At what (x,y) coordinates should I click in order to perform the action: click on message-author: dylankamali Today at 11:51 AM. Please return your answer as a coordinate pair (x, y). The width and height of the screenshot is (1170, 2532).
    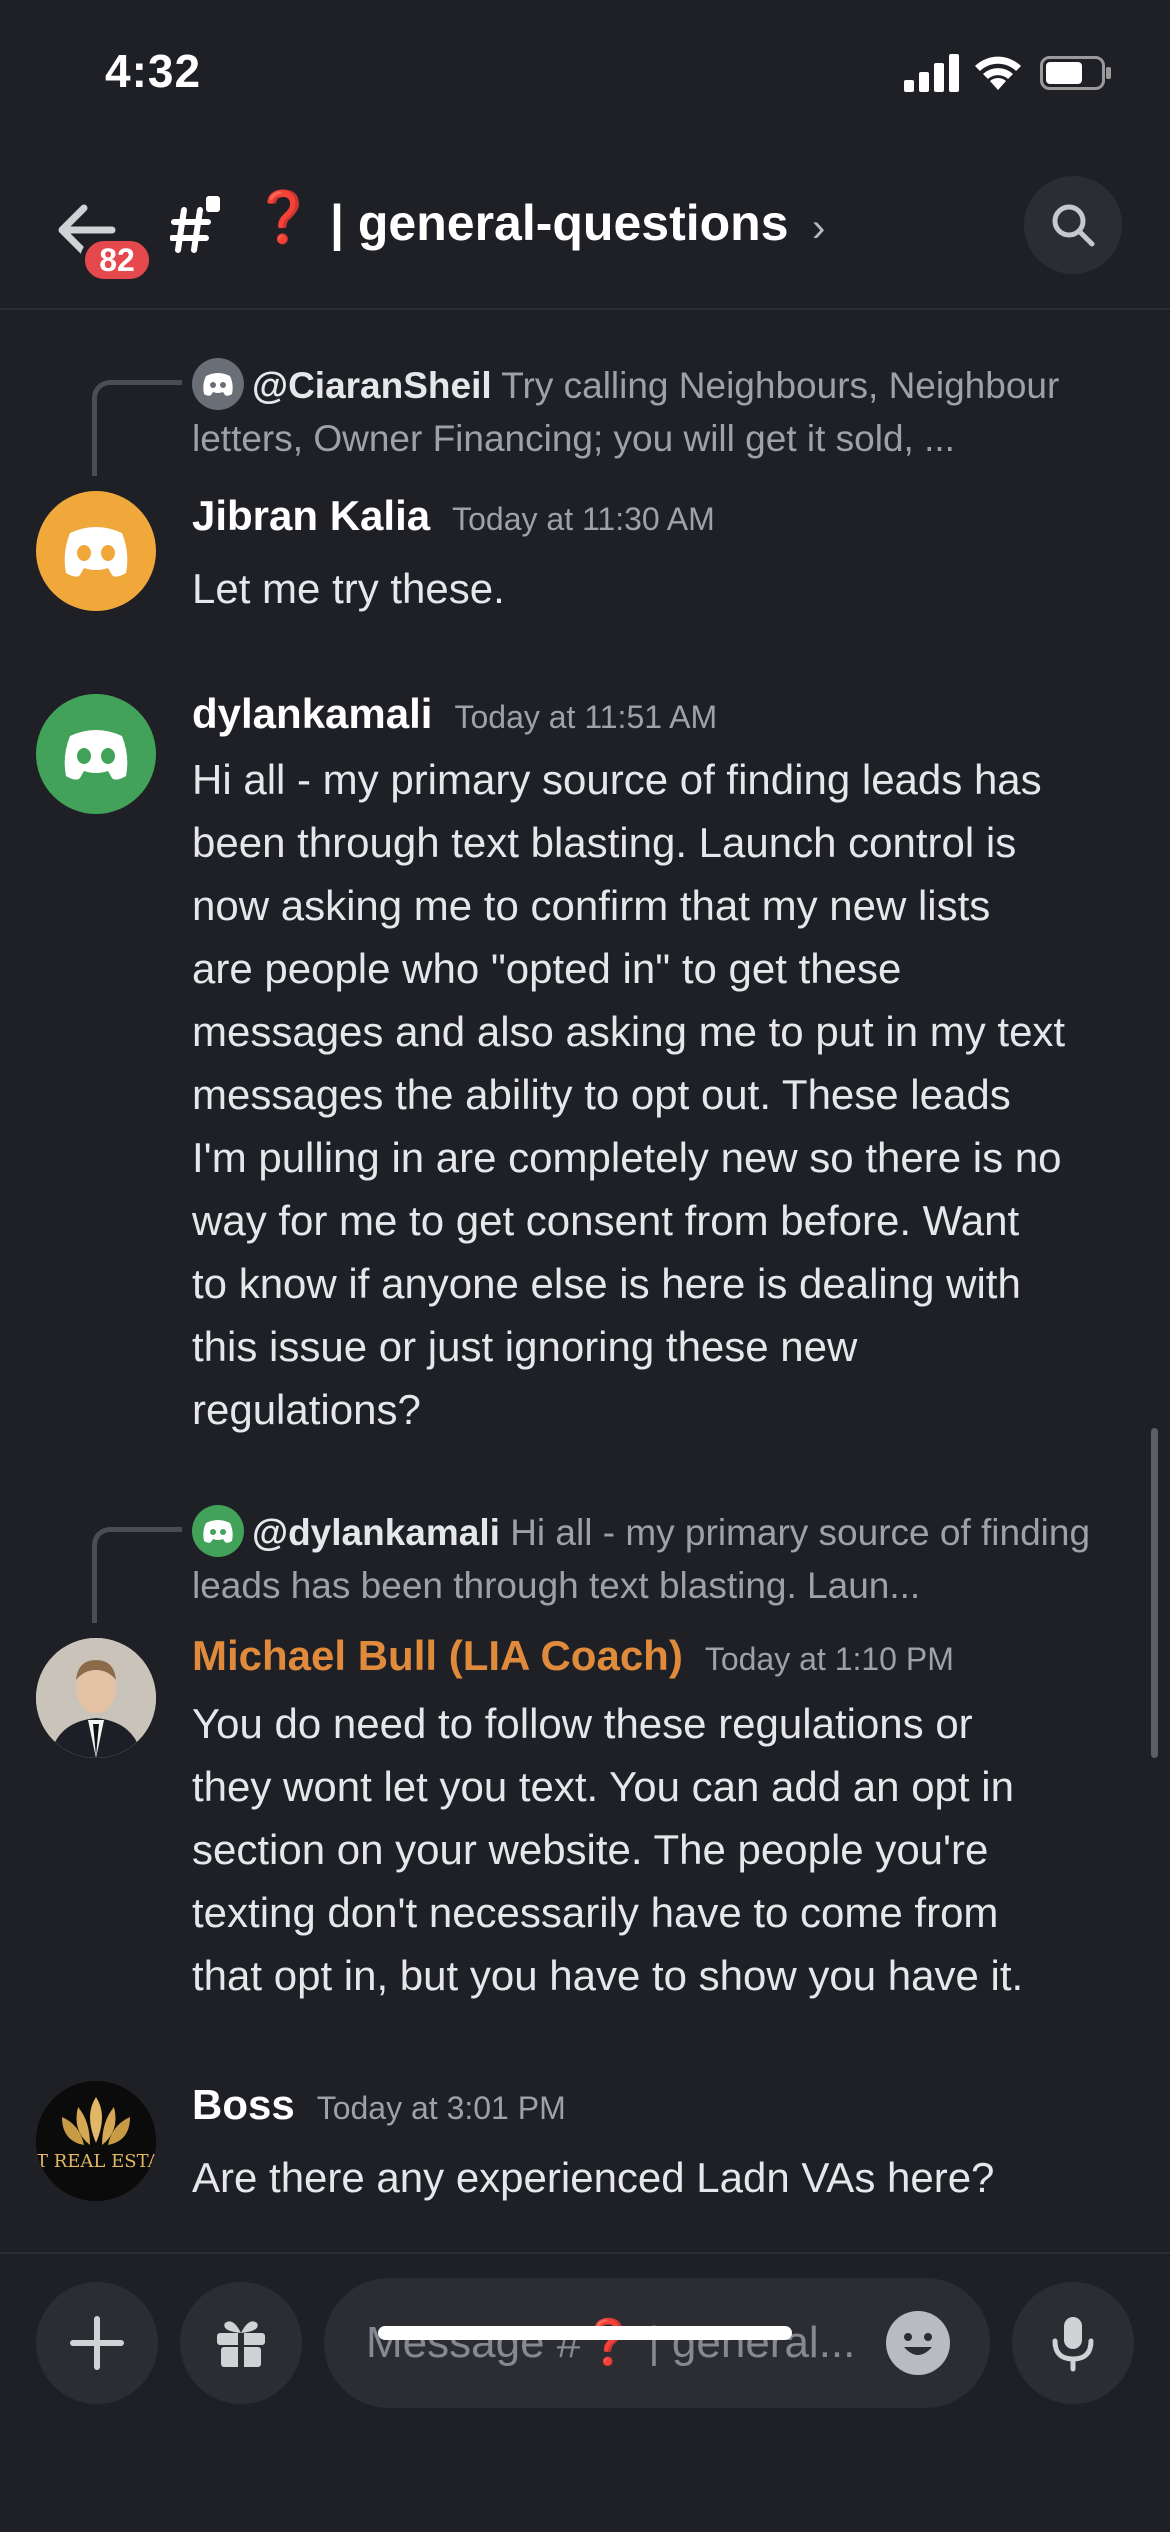
    Looking at the image, I should click on (454, 714).